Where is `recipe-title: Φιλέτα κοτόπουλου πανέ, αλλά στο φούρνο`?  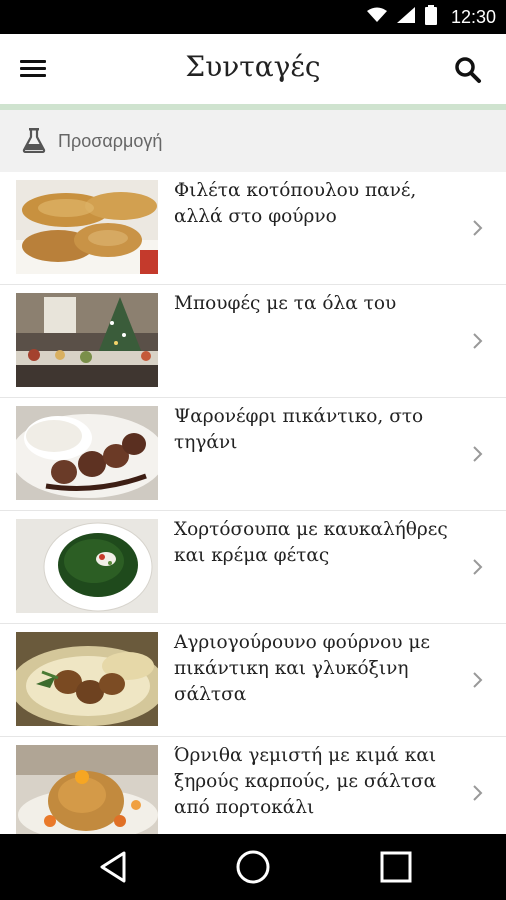 recipe-title: Φιλέτα κοτόπουλου πανέ, αλλά στο φούρνο is located at coordinates (295, 203).